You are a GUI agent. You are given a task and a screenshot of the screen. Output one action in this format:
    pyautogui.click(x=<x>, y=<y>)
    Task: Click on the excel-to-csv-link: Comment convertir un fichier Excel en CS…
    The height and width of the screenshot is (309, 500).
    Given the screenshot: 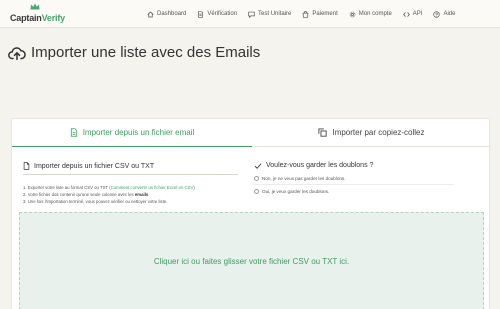 What is the action you would take?
    pyautogui.click(x=152, y=187)
    